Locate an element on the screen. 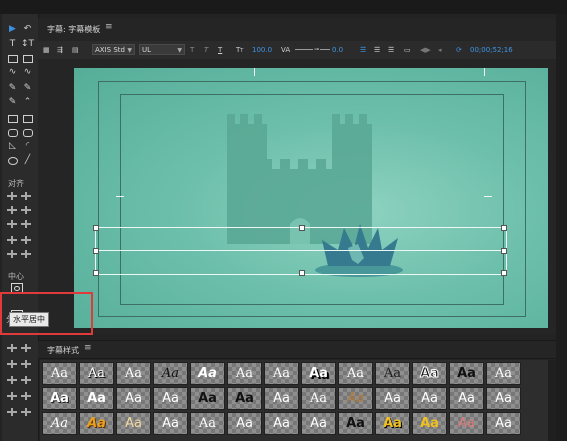 The image size is (567, 441). kerning-value: 0.0 is located at coordinates (337, 50).